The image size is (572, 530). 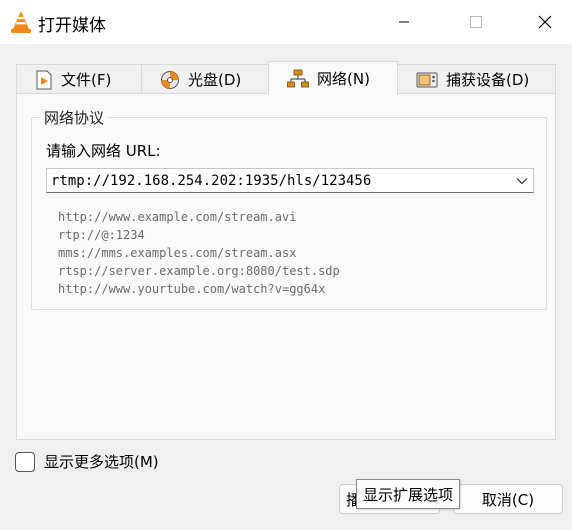 What do you see at coordinates (86, 80) in the screenshot?
I see `tab-file-label: 文件(F)` at bounding box center [86, 80].